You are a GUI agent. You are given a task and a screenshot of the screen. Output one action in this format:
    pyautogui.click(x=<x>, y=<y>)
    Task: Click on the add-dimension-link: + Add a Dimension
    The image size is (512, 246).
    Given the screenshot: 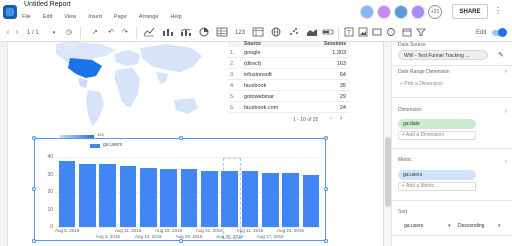 What is the action you would take?
    pyautogui.click(x=423, y=135)
    